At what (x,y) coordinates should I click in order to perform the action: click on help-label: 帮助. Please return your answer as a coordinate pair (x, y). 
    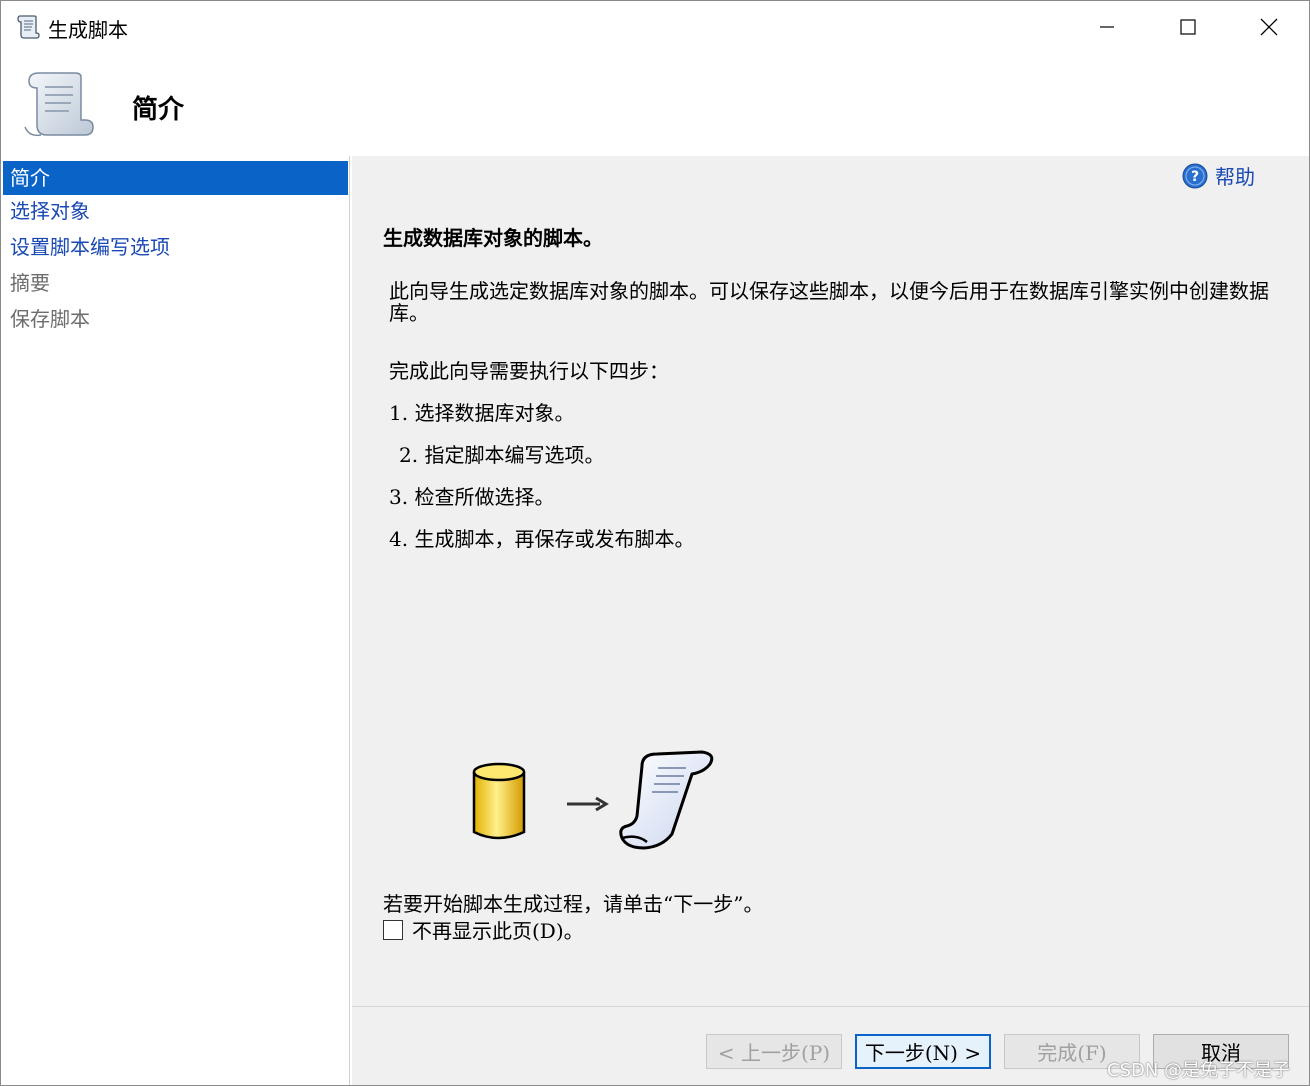
    Looking at the image, I should click on (1235, 177).